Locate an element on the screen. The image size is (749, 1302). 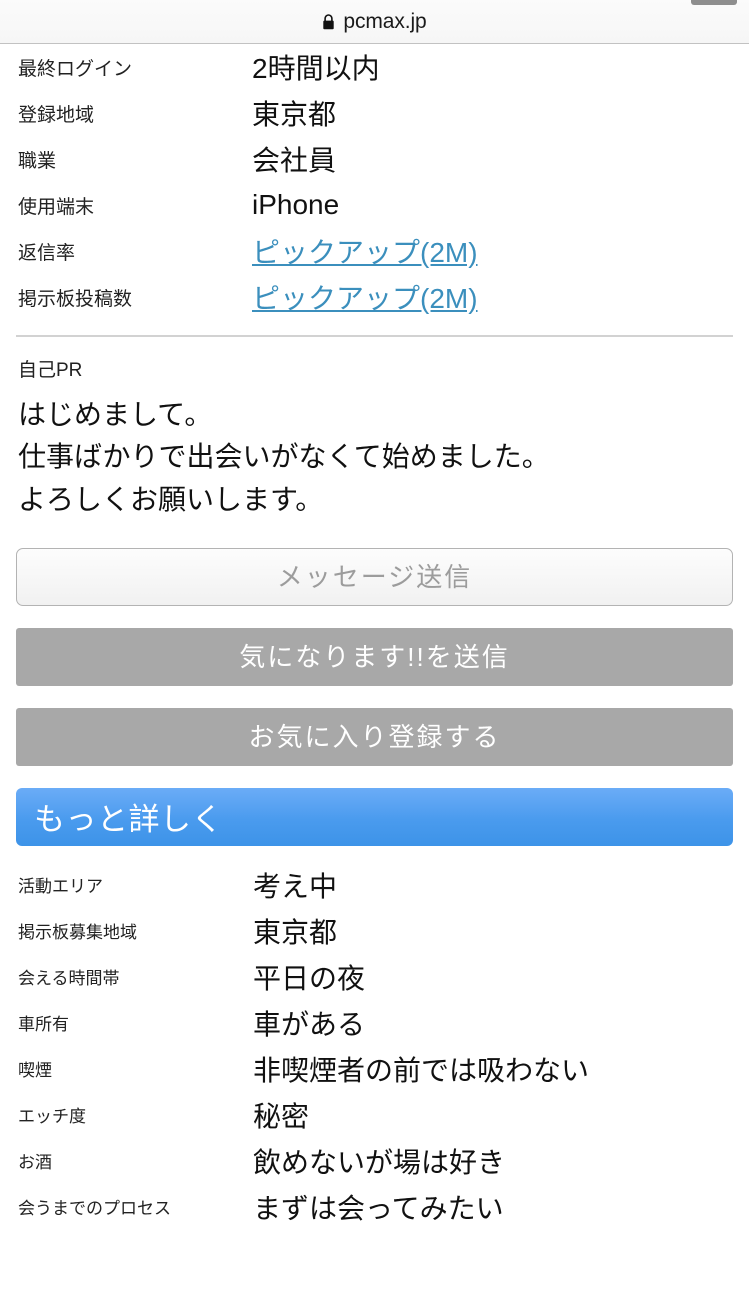
send-message-button: メッセージ送信 is located at coordinates (374, 576).